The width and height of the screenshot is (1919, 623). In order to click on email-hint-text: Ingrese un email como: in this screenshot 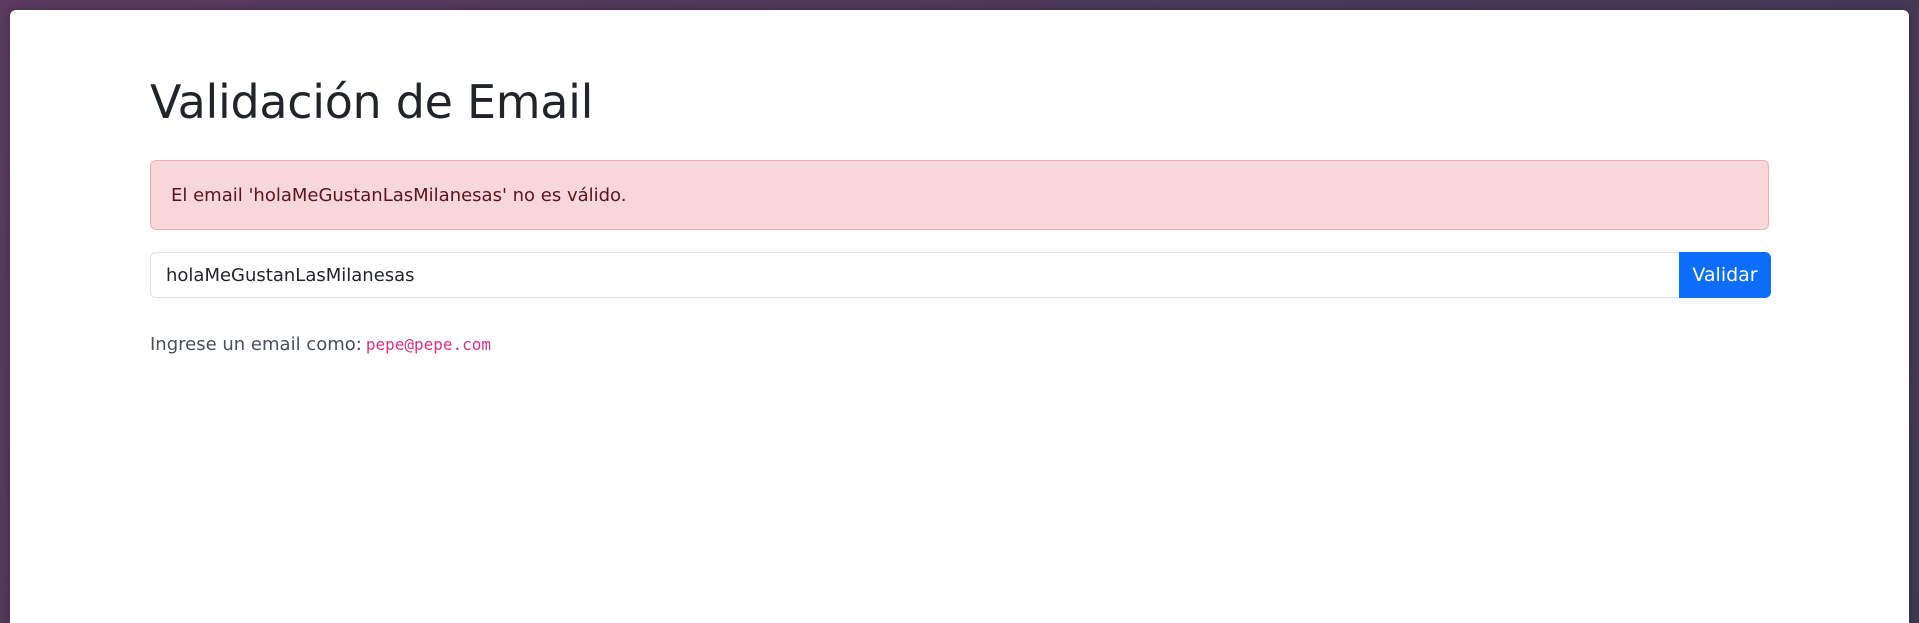, I will do `click(256, 344)`.